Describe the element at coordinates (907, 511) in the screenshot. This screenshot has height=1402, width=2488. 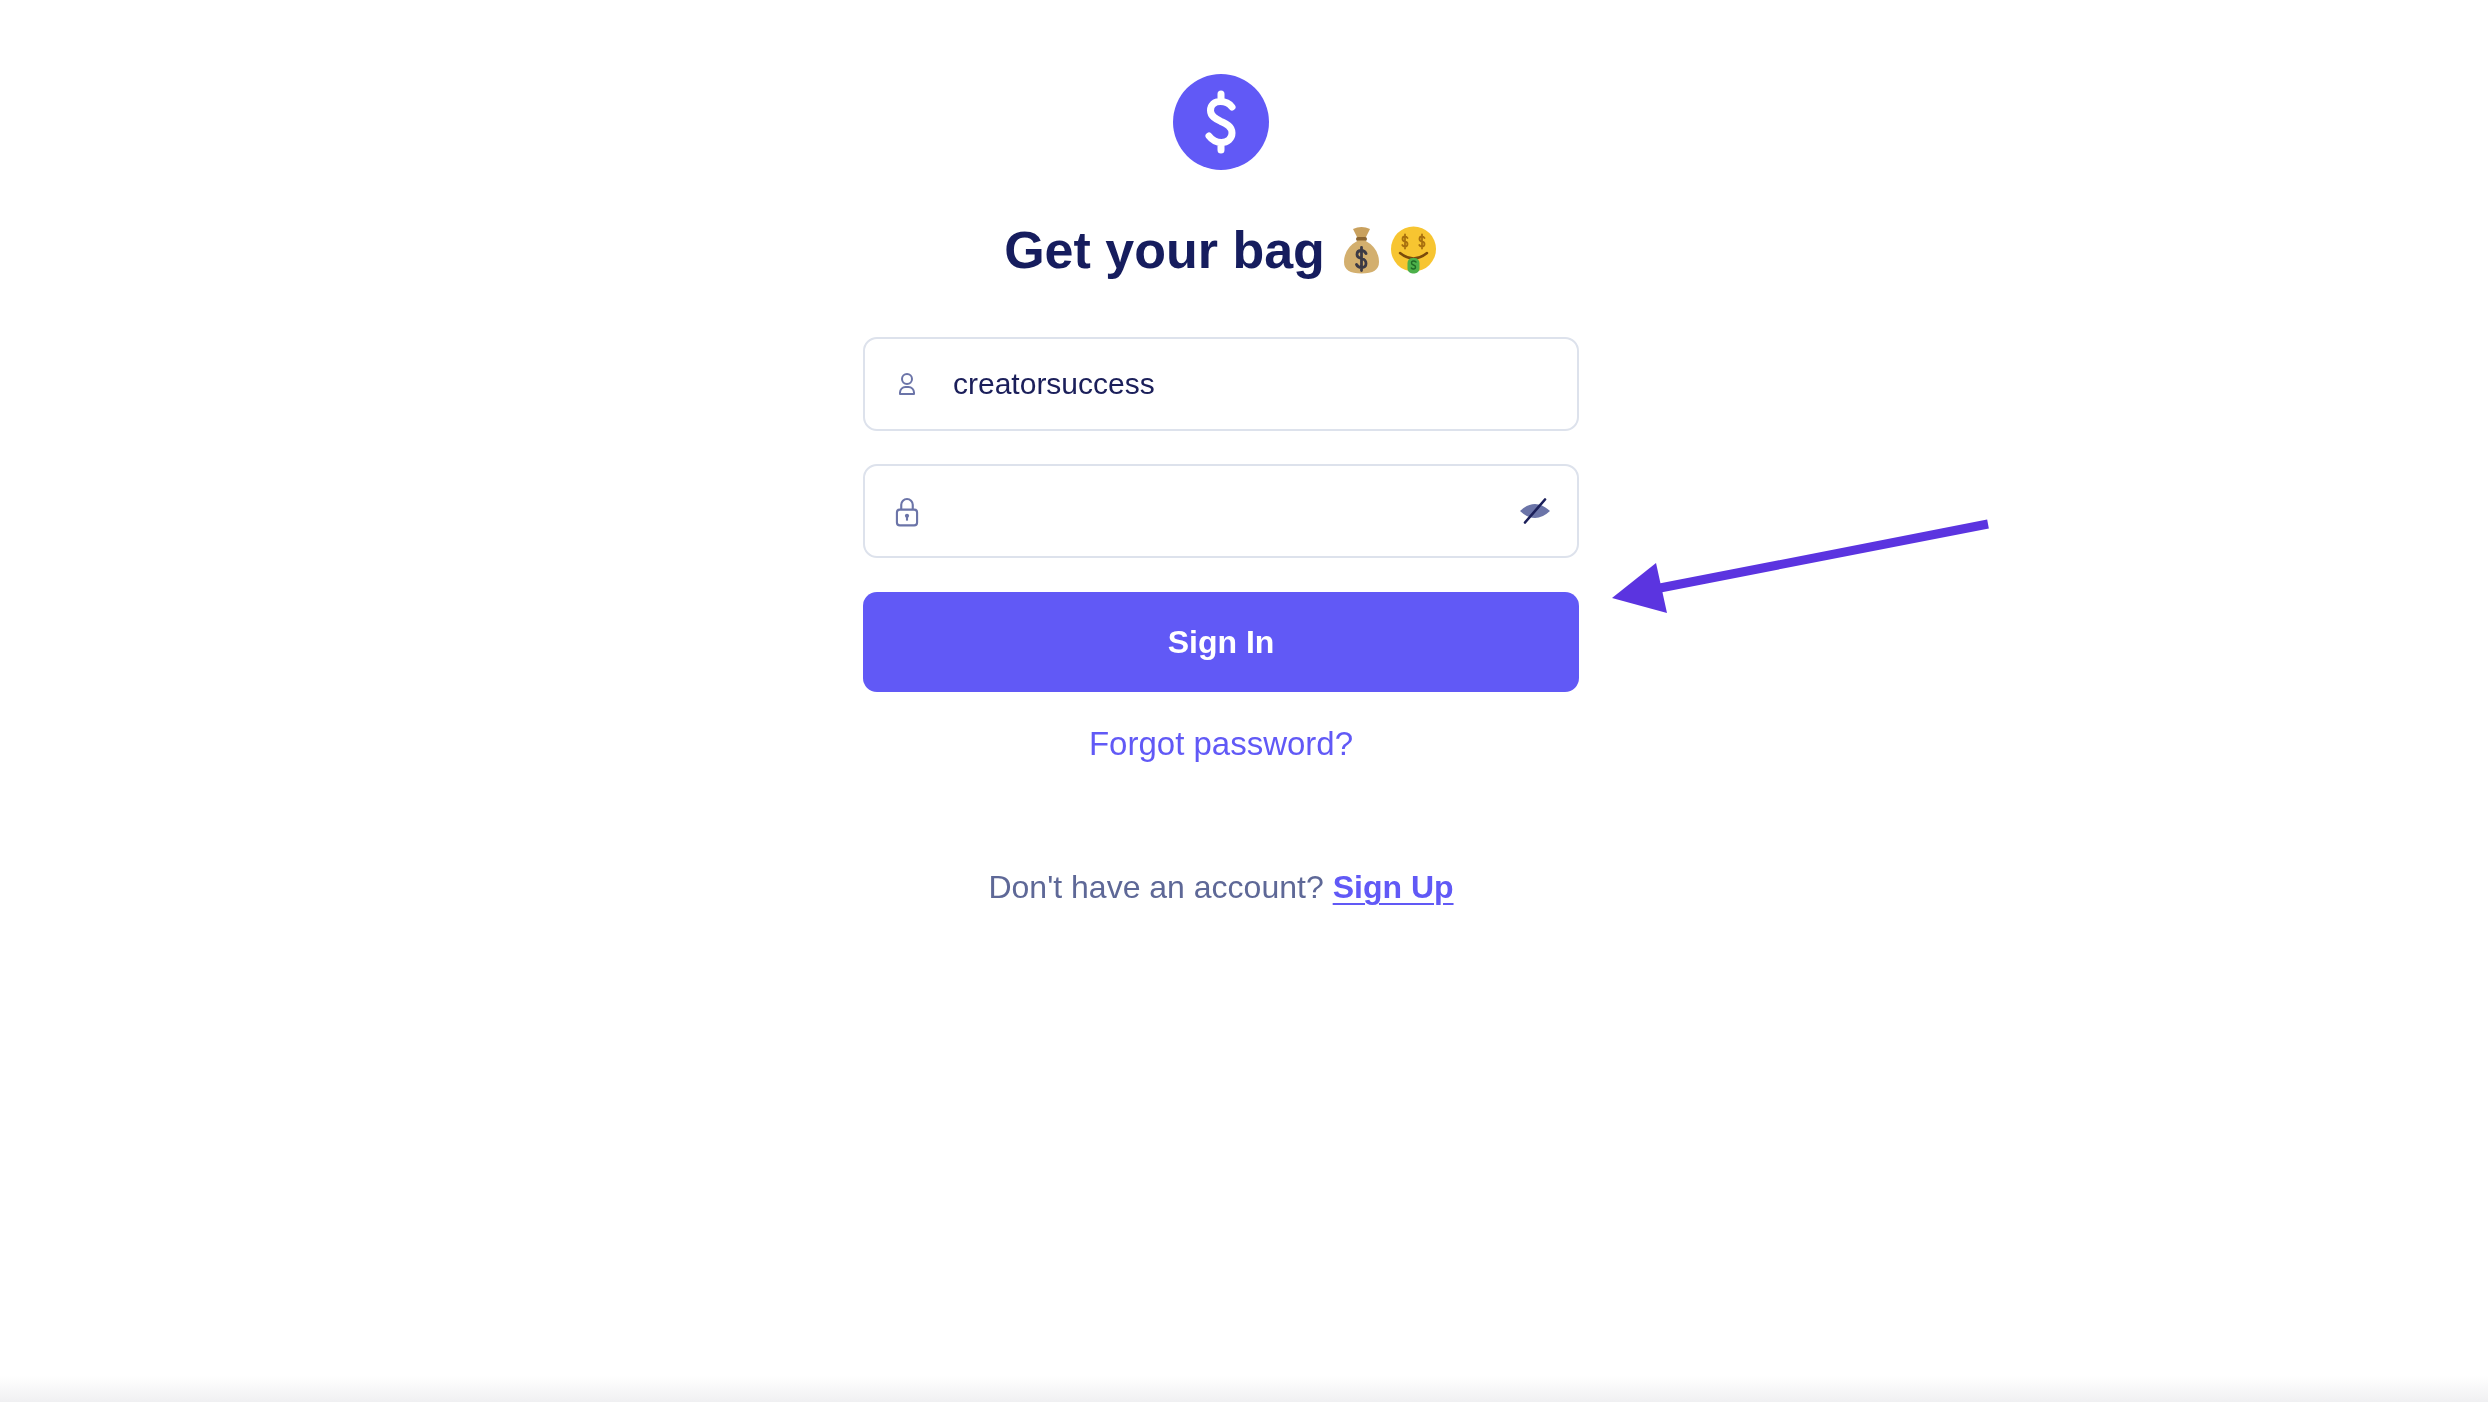
I see `lock-icon` at that location.